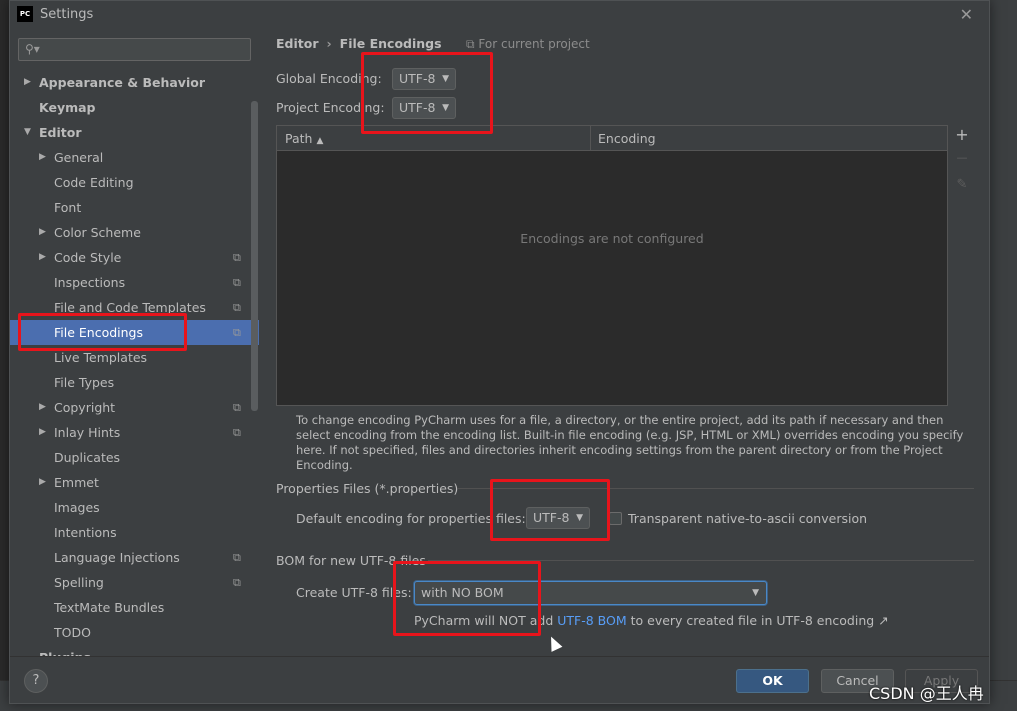  What do you see at coordinates (94, 182) in the screenshot?
I see `sidebar-item-label: Code Editing` at bounding box center [94, 182].